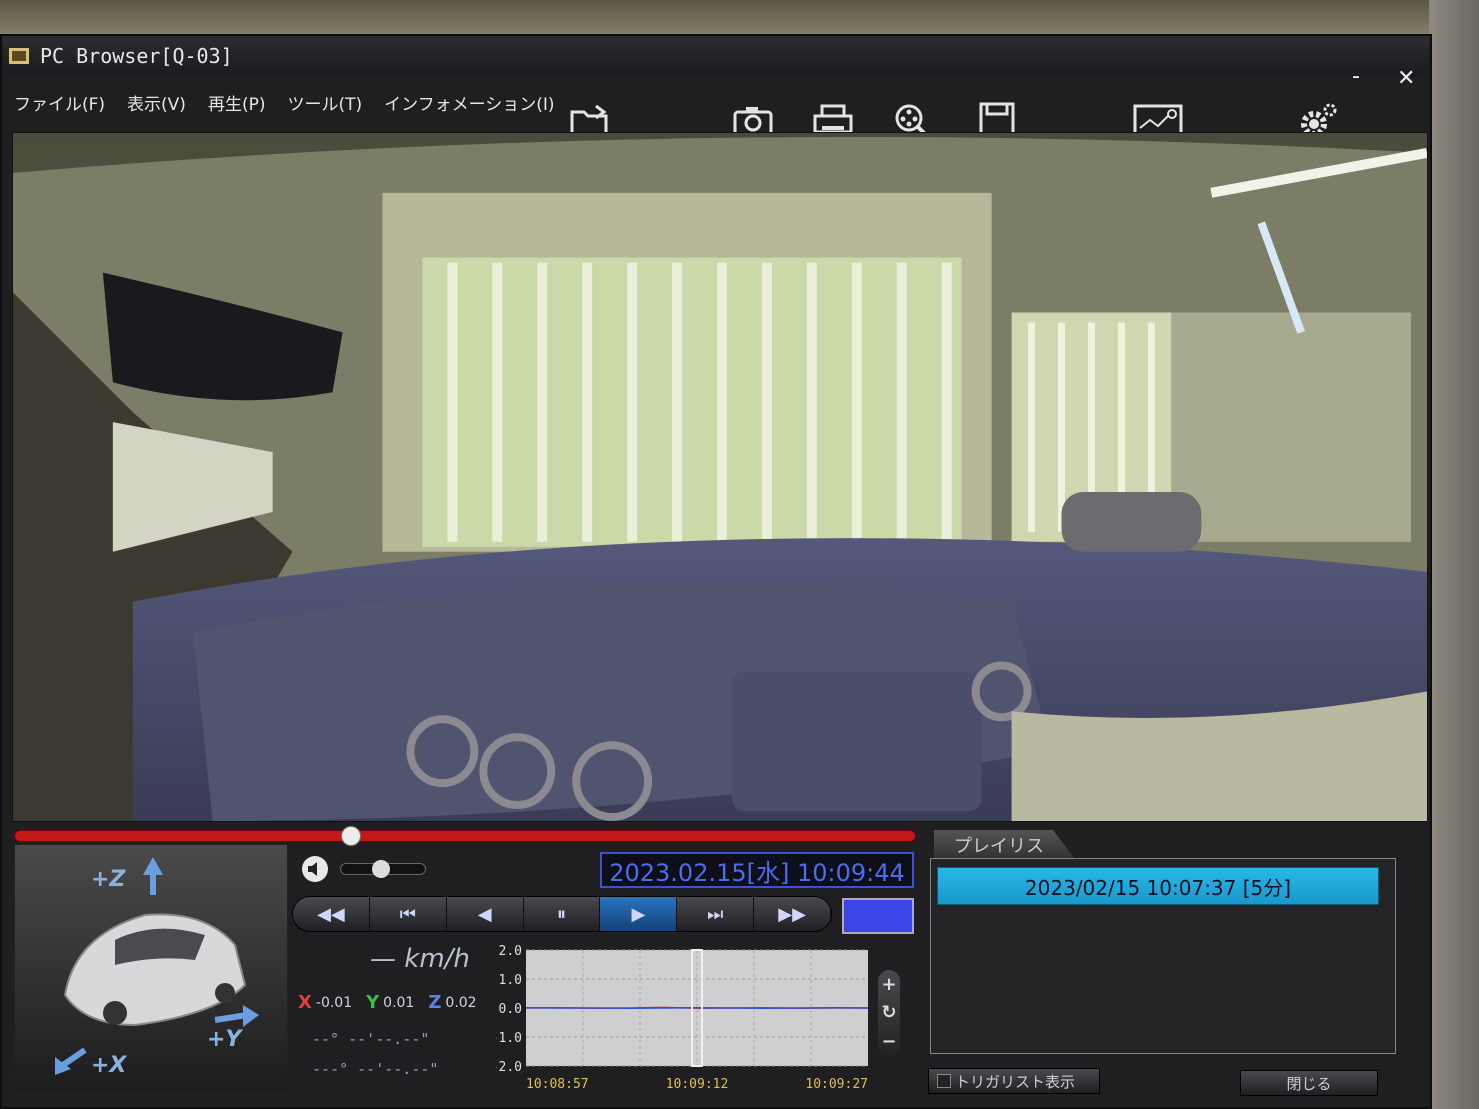 The width and height of the screenshot is (1479, 1109). I want to click on chart-x-tick-label: 10:09:12, so click(697, 1084).